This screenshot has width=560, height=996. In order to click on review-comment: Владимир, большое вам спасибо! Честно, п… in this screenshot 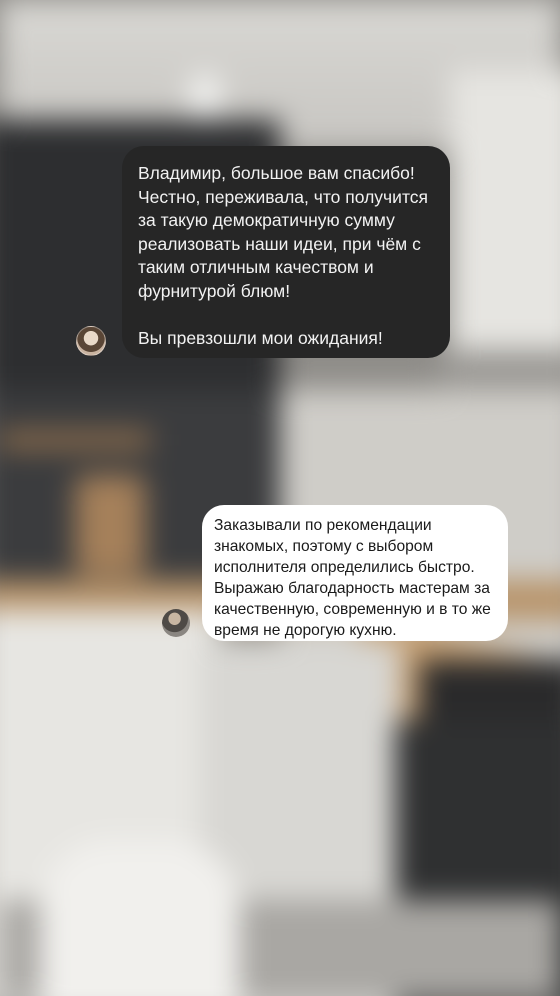, I will do `click(263, 252)`.